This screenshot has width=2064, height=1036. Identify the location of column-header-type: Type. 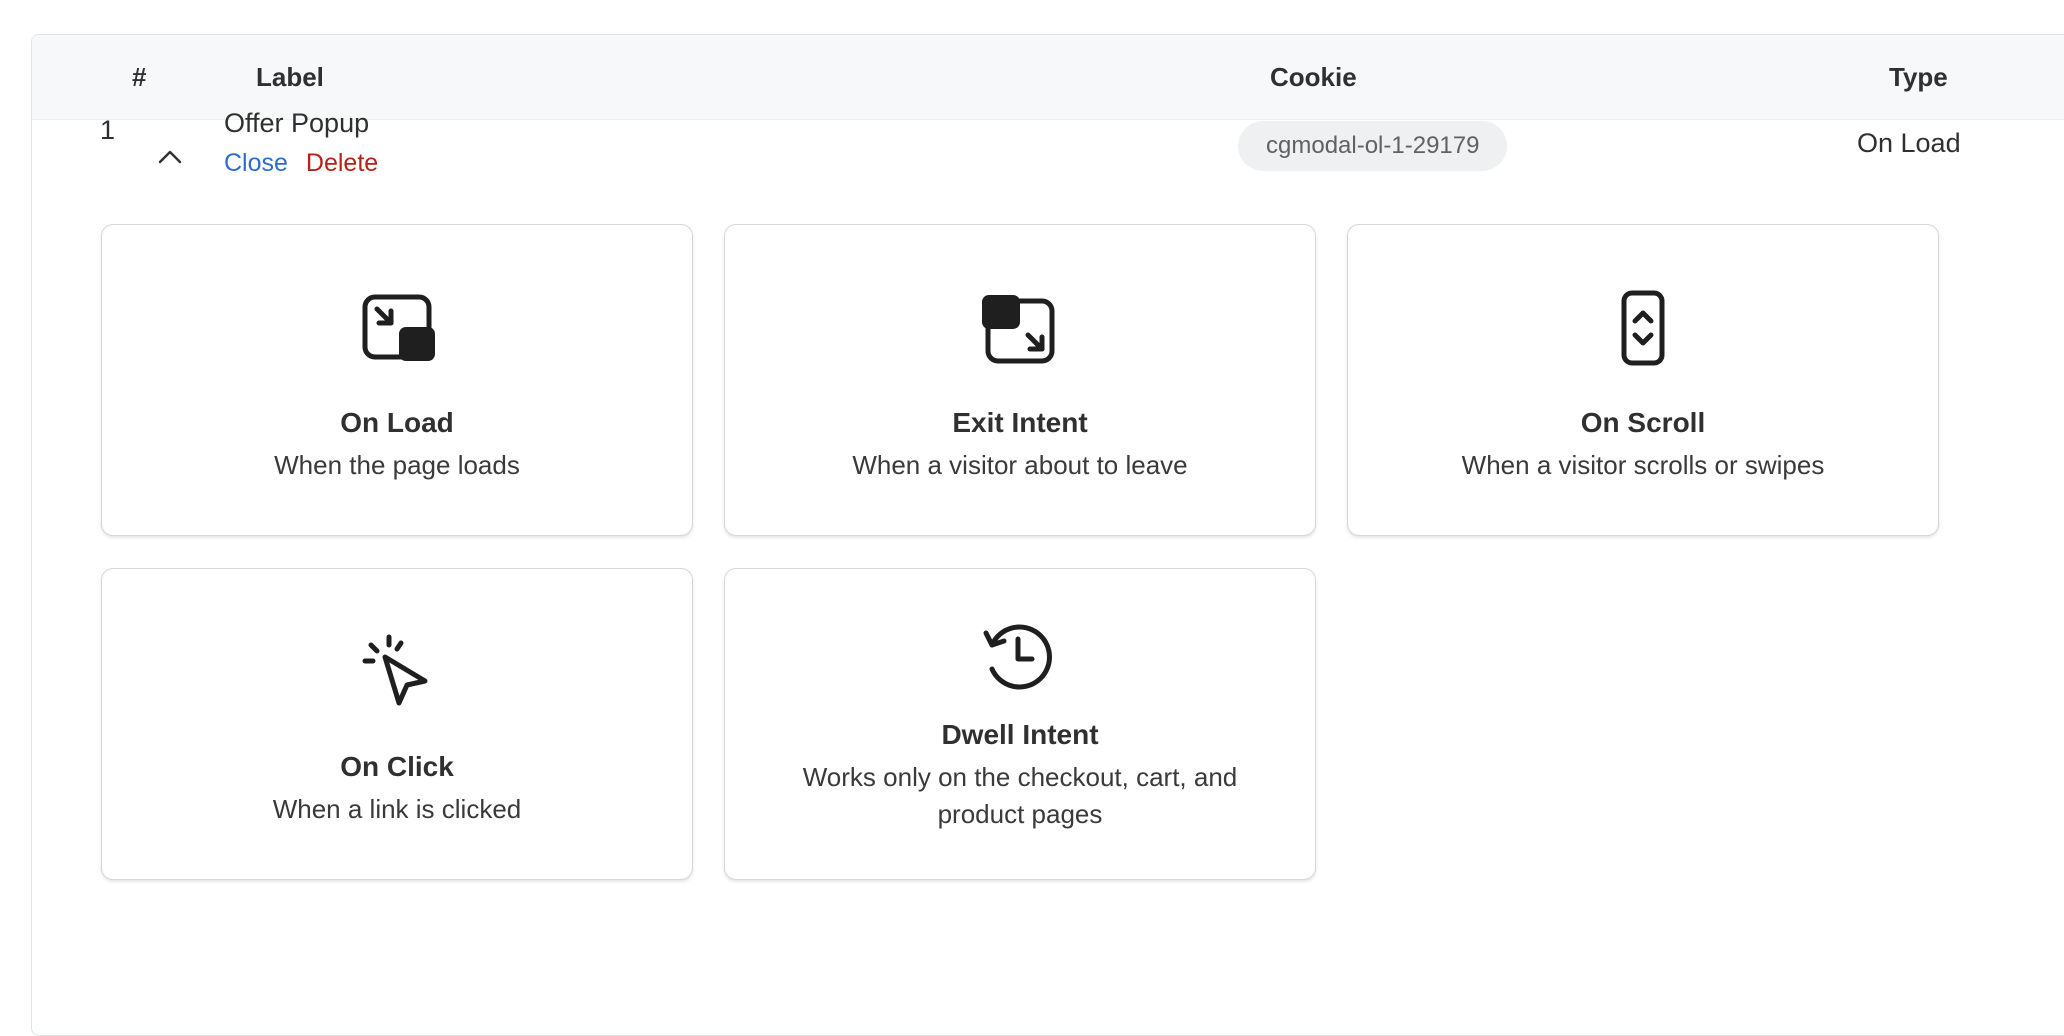
(1918, 77).